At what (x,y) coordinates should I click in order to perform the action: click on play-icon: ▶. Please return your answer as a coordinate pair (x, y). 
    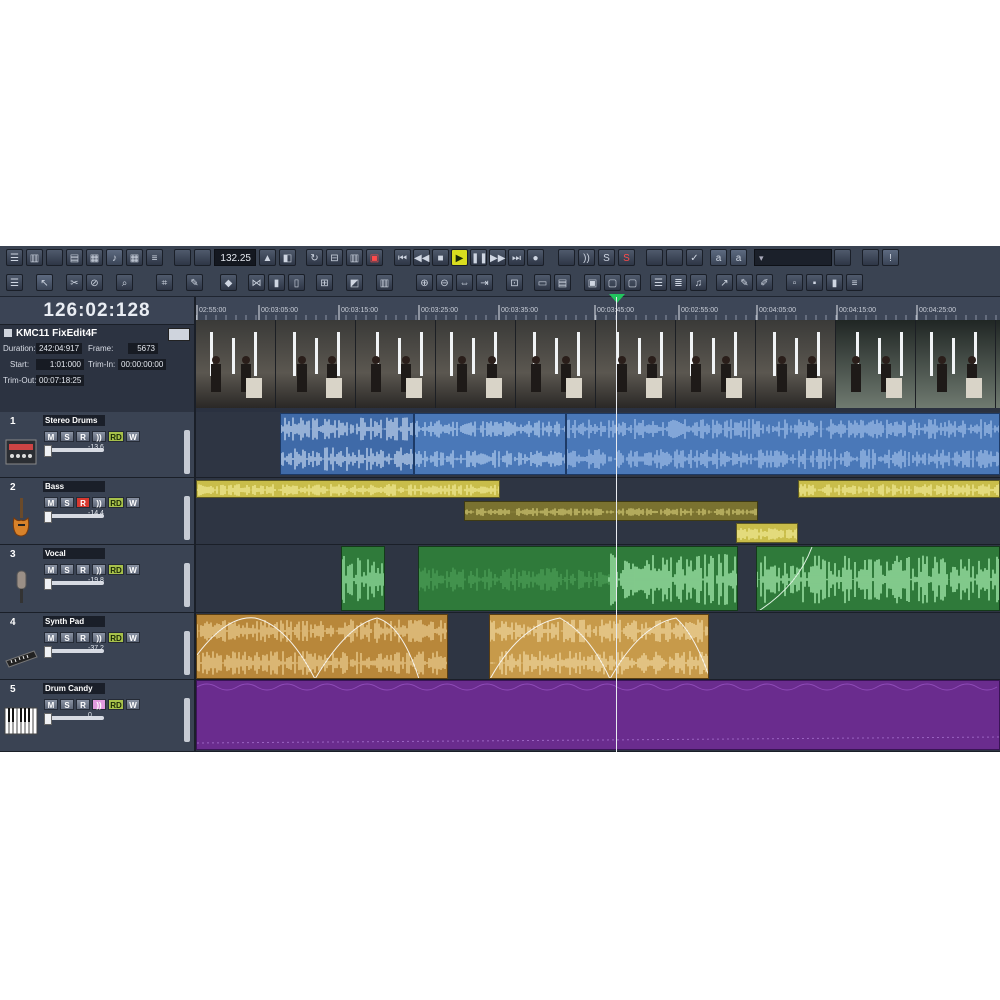
    Looking at the image, I should click on (459, 257).